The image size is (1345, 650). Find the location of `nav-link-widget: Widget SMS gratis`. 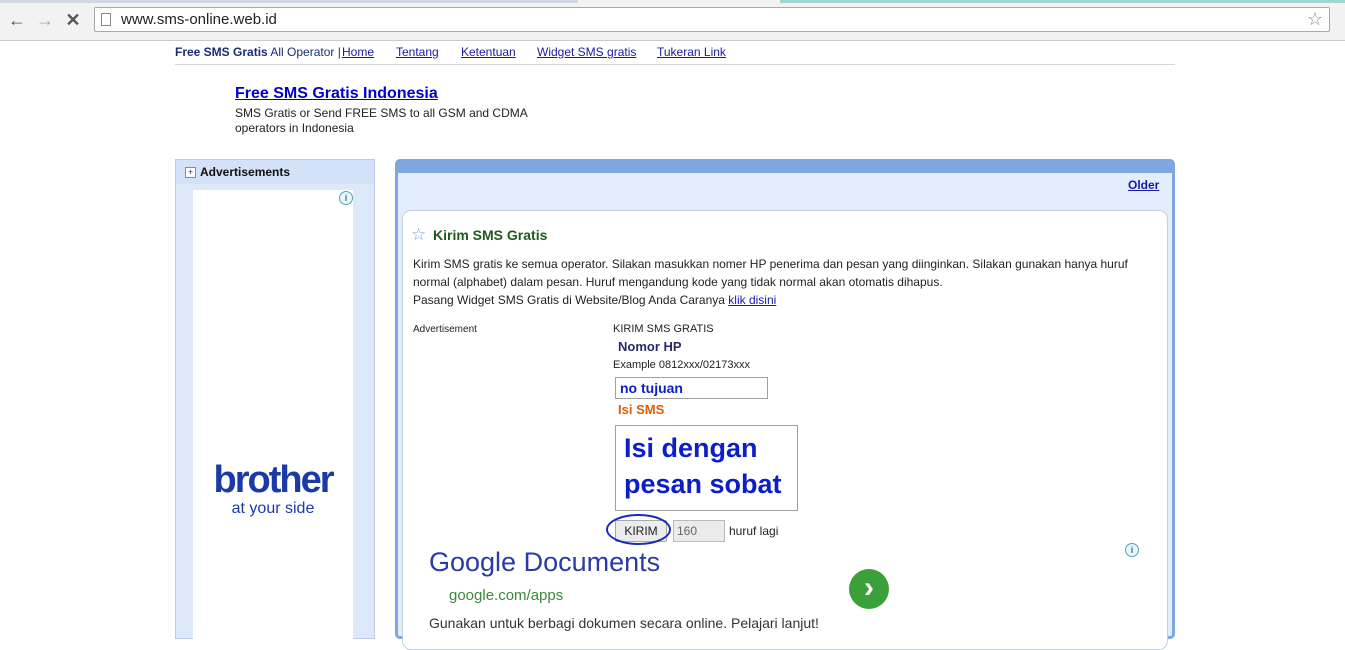

nav-link-widget: Widget SMS gratis is located at coordinates (586, 52).